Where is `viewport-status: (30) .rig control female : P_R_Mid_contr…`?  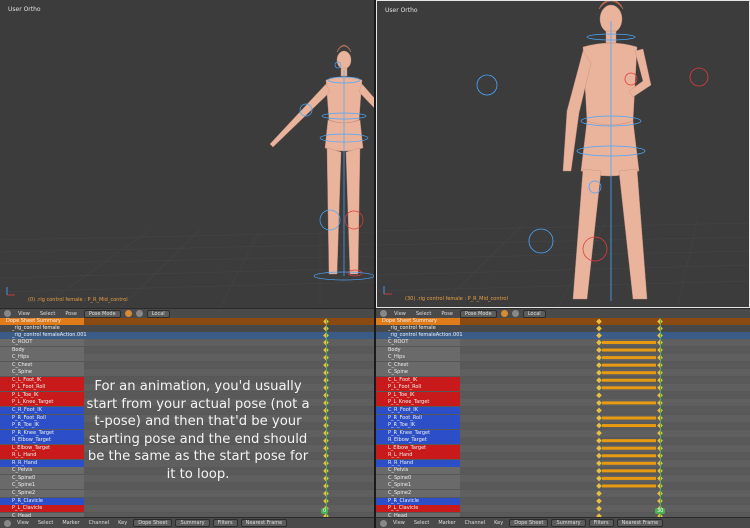 viewport-status: (30) .rig control female : P_R_Mid_contr… is located at coordinates (456, 299).